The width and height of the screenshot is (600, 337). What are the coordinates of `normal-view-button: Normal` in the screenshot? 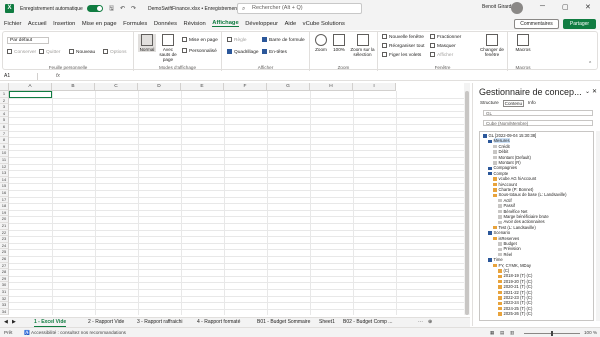 It's located at (147, 43).